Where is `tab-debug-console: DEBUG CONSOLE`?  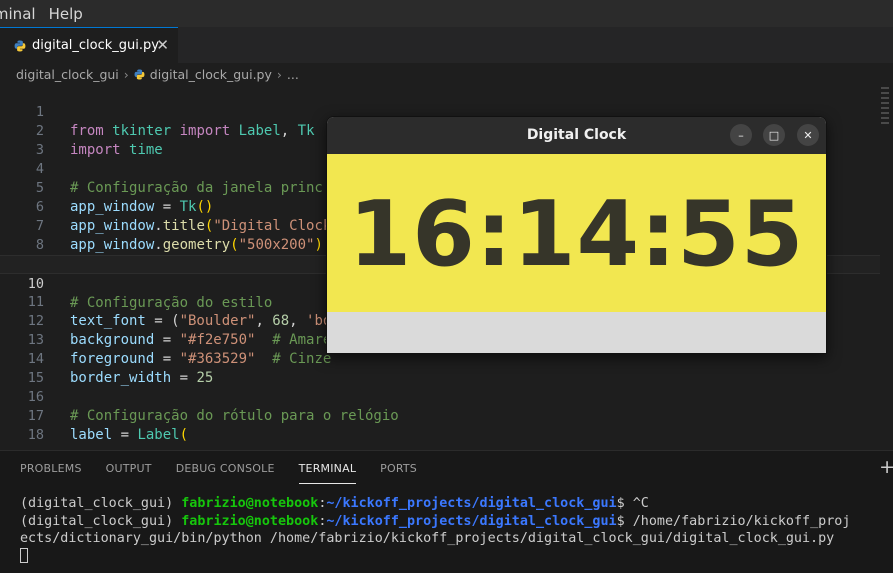
tab-debug-console: DEBUG CONSOLE is located at coordinates (225, 468).